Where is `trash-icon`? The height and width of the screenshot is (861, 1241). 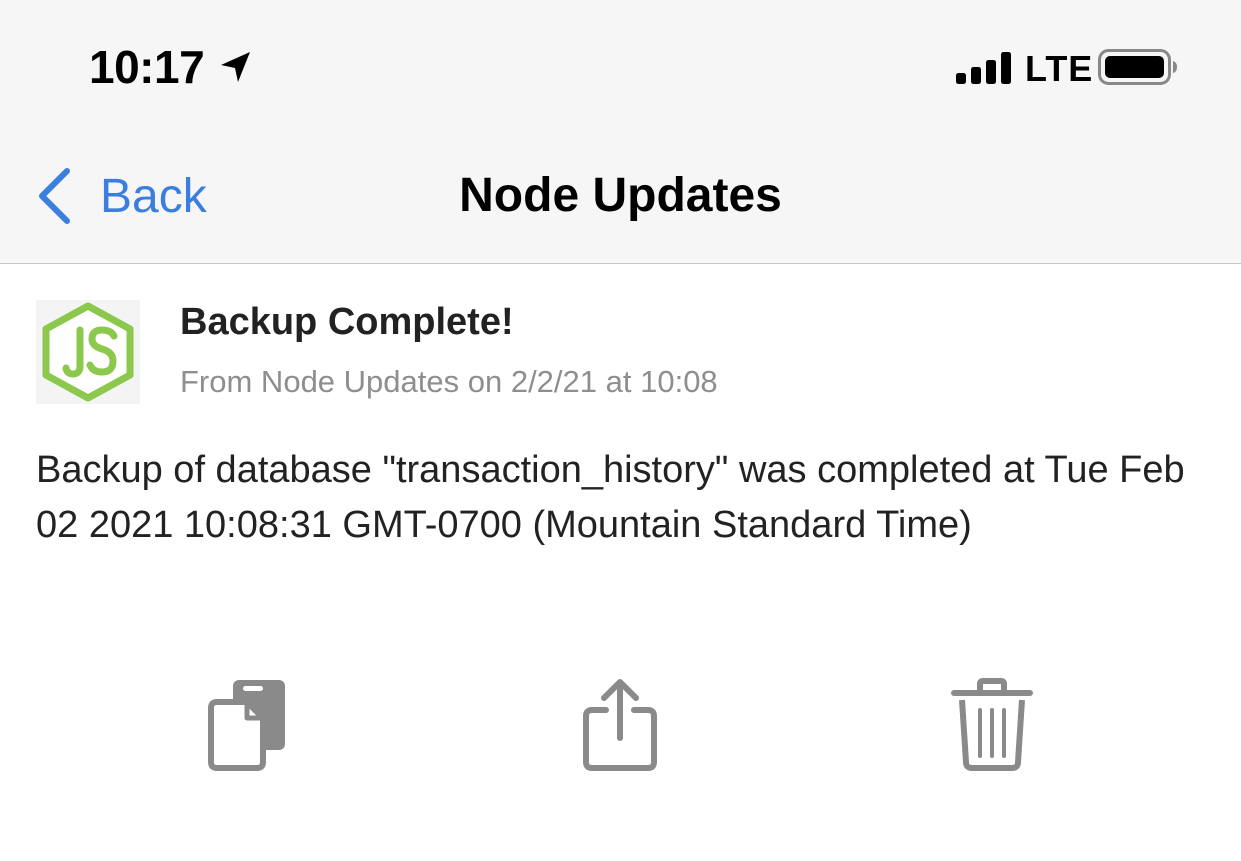 trash-icon is located at coordinates (992, 724).